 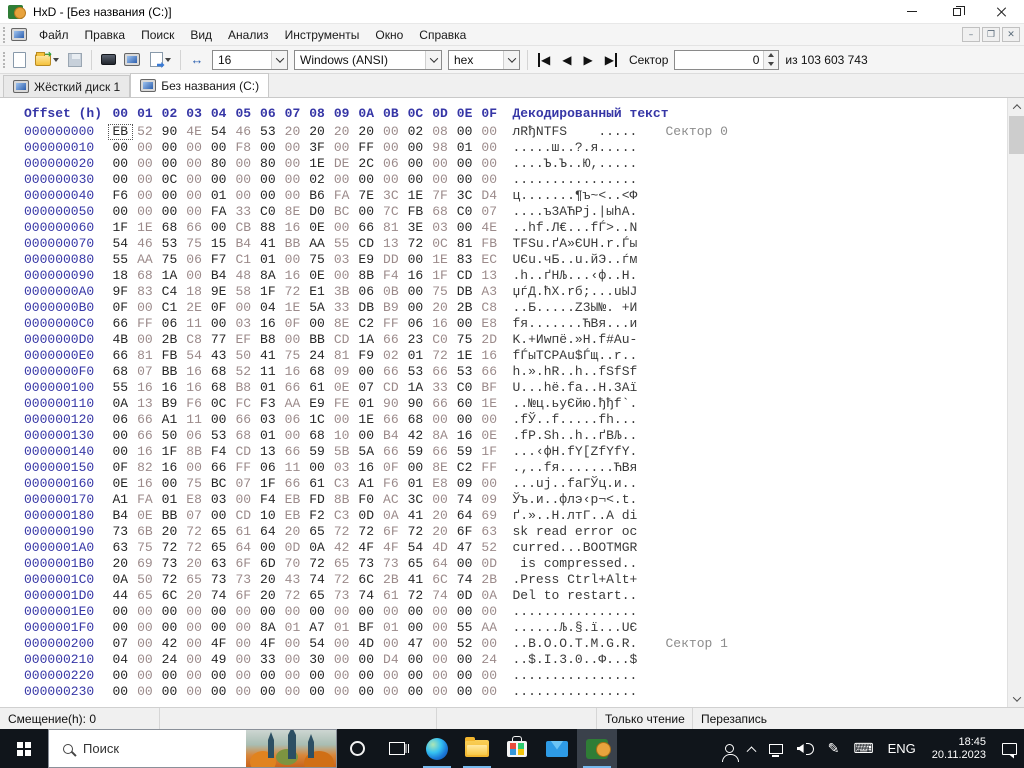 What do you see at coordinates (366, 388) in the screenshot?
I see `hex-byte: 07` at bounding box center [366, 388].